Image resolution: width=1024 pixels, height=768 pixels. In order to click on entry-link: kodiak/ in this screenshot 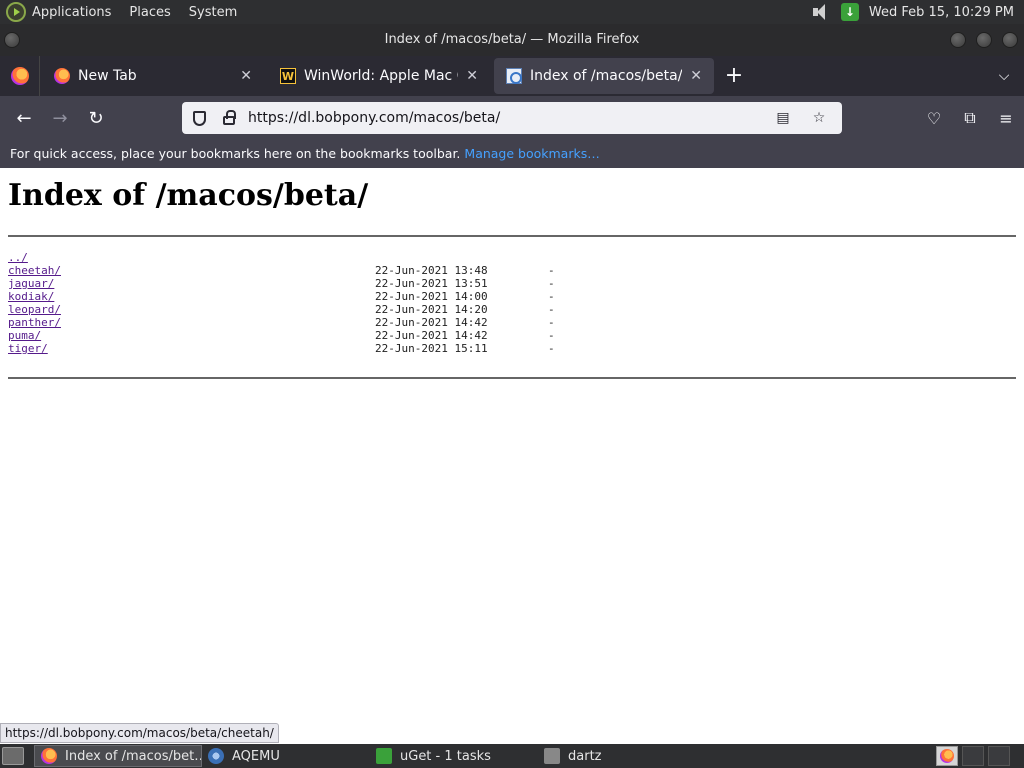, I will do `click(31, 296)`.